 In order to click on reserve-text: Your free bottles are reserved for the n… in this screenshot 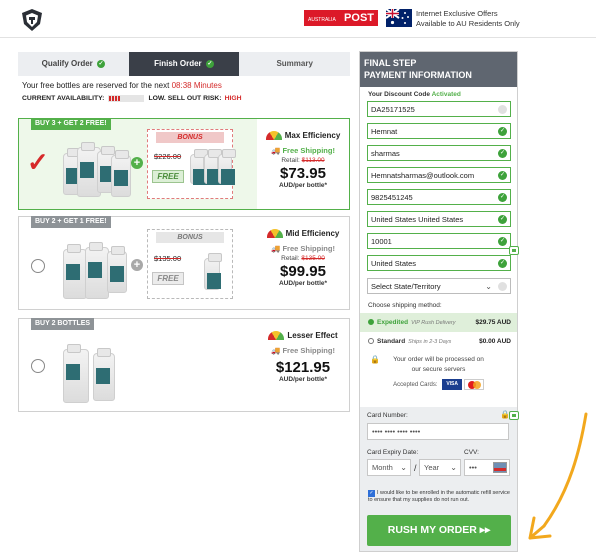, I will do `click(96, 85)`.